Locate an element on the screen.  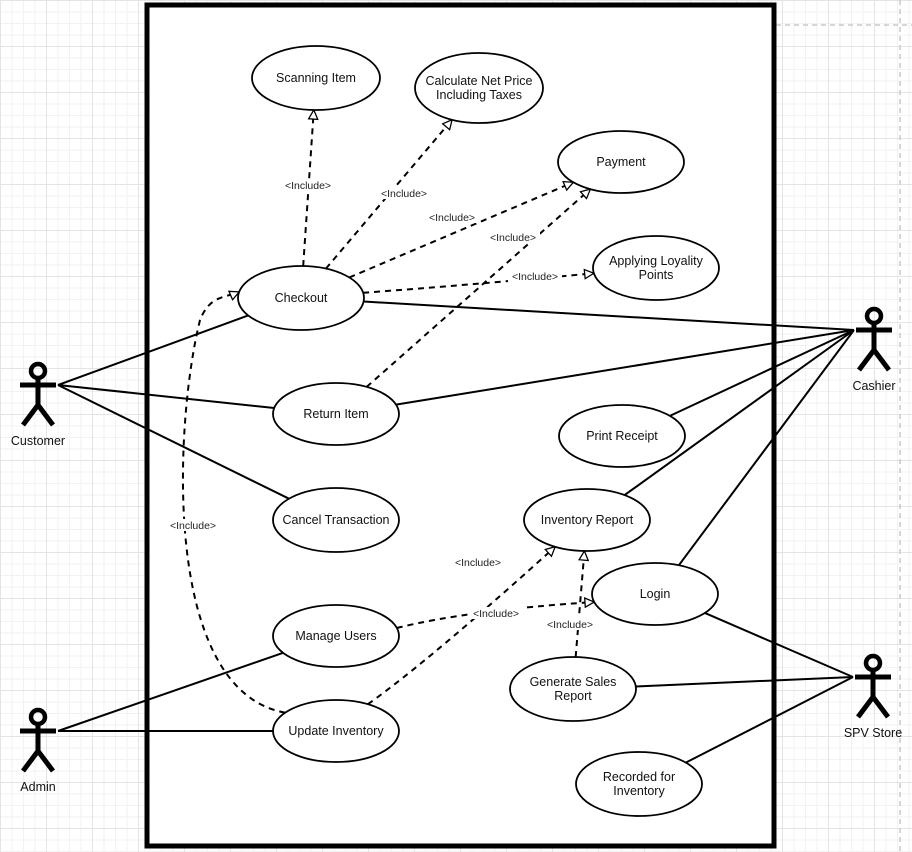
actor-label: Customer is located at coordinates (38, 441).